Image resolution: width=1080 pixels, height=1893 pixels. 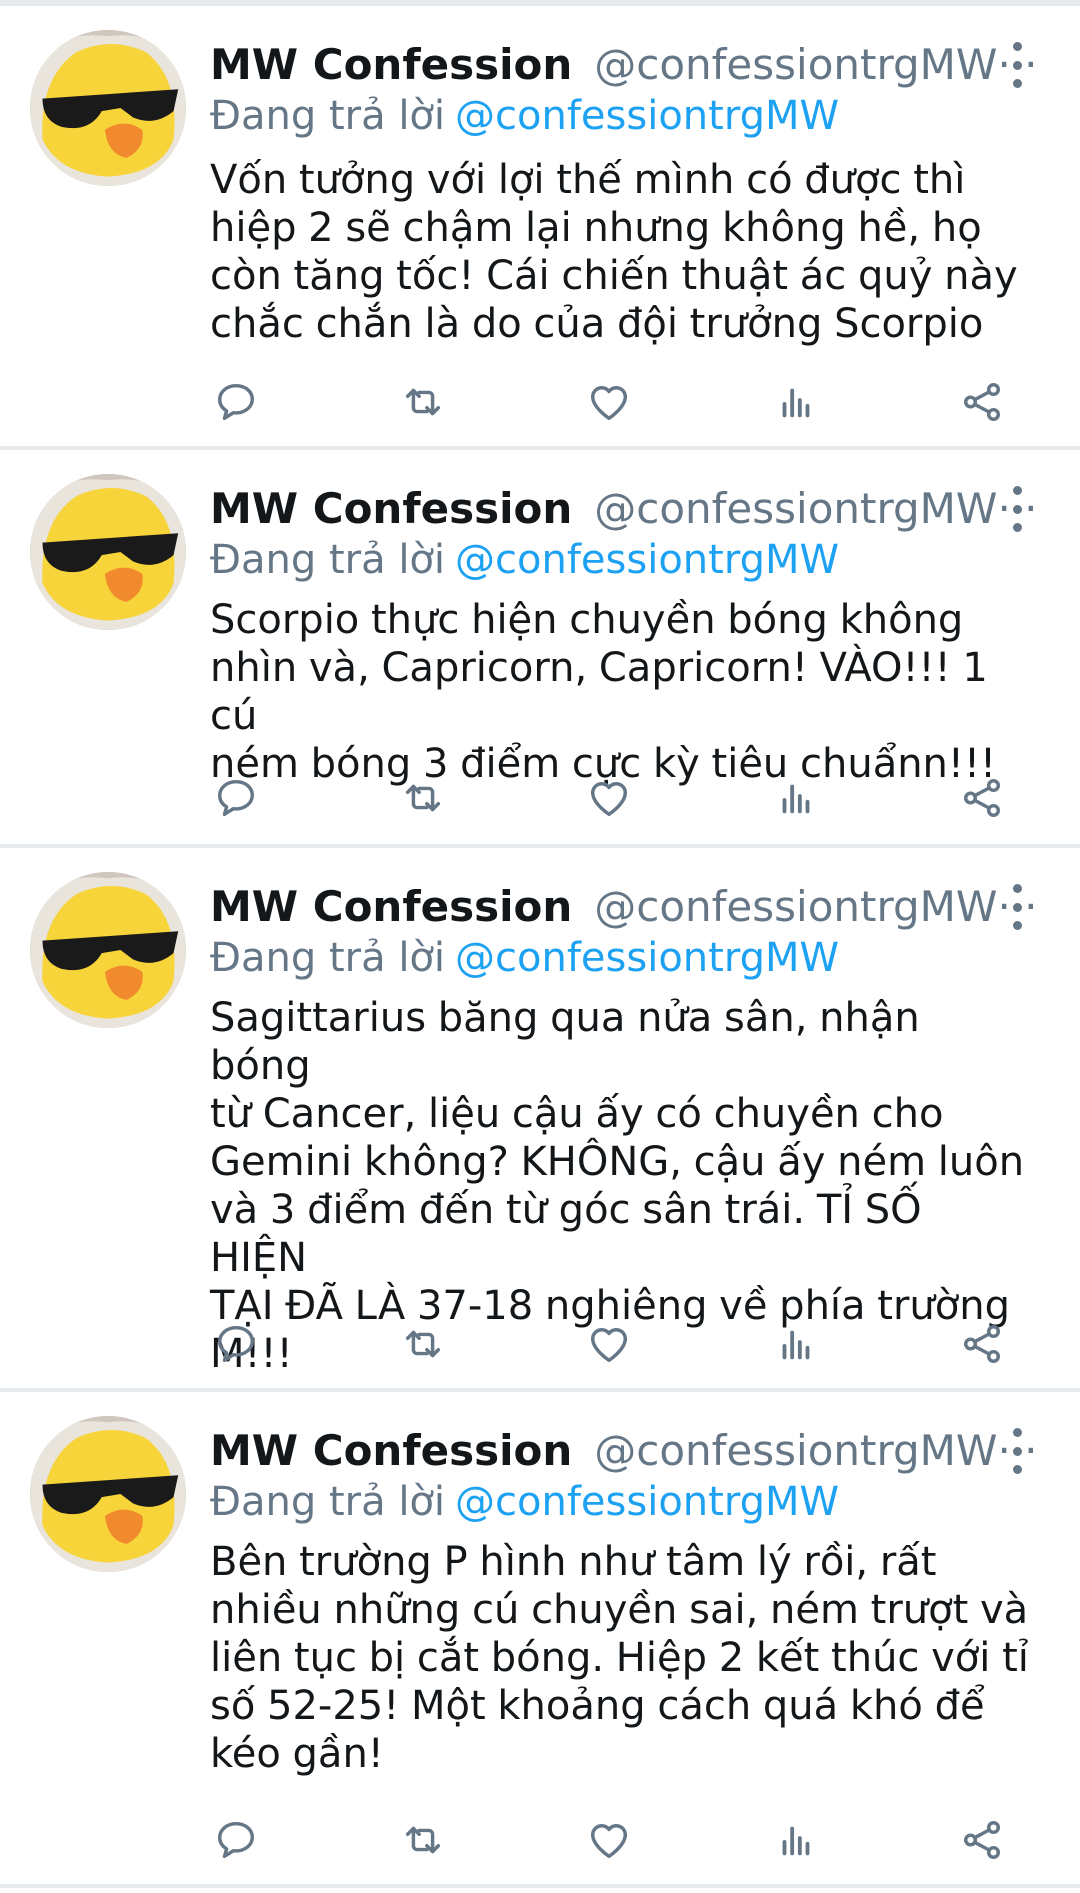 I want to click on text-line: Bên trường P hình như tâm lý rồi, rất, so click(x=573, y=1562).